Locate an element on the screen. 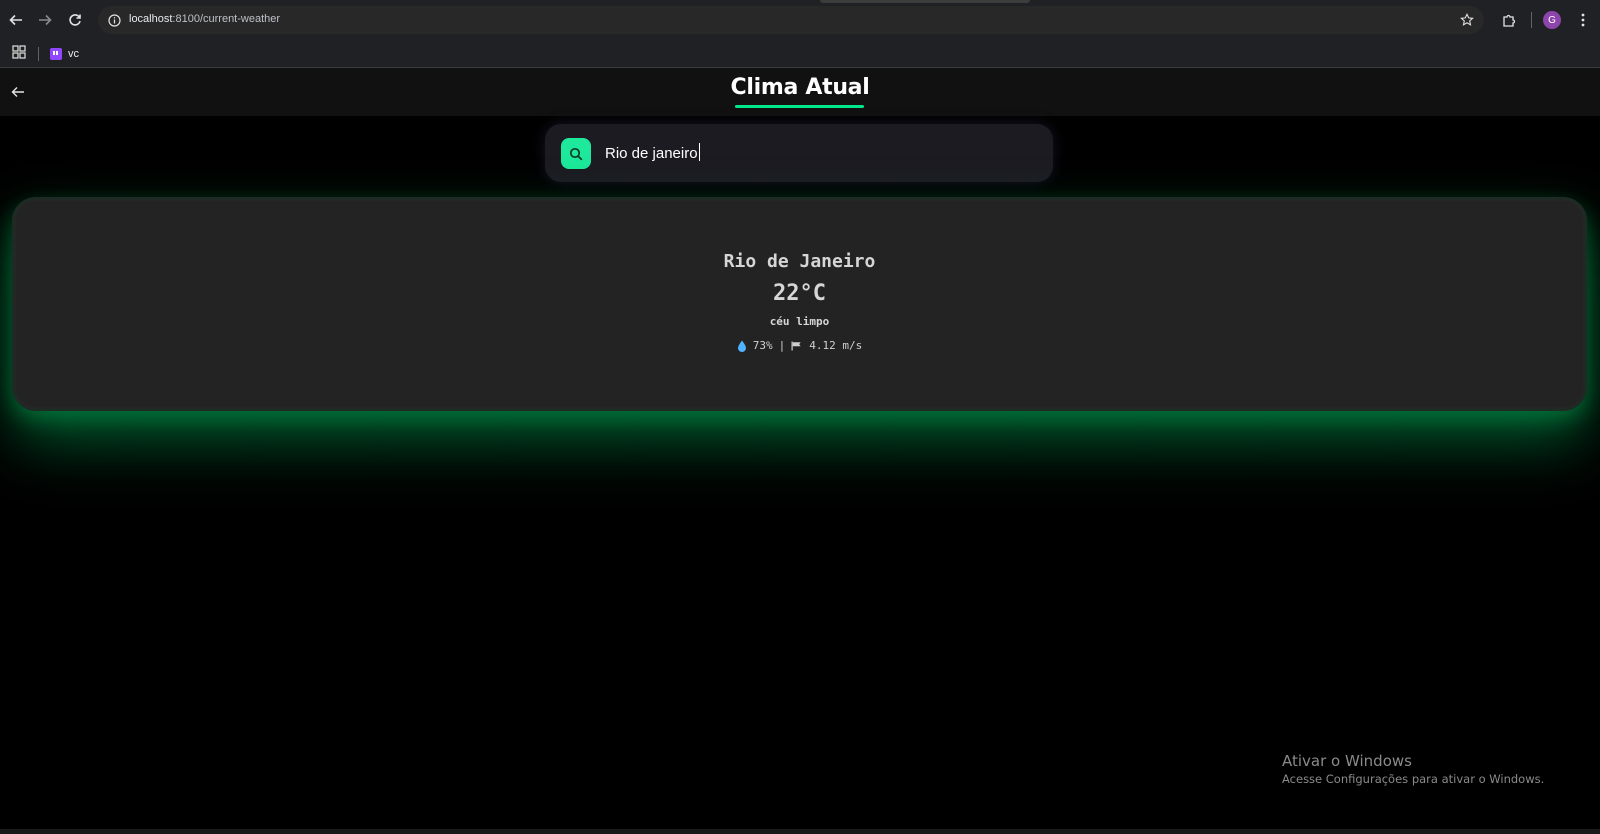 This screenshot has width=1600, height=834. bookmark-vc: vc is located at coordinates (64, 54).